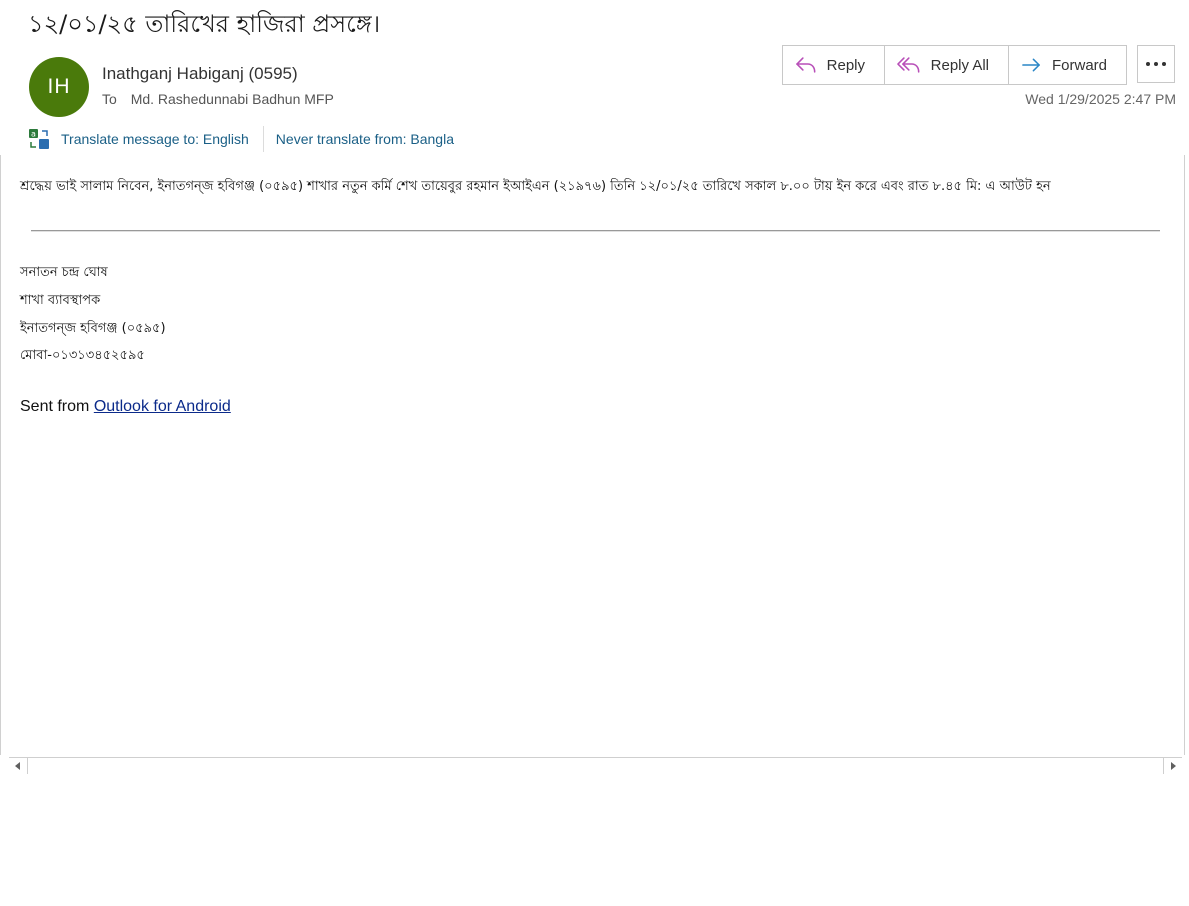 The image size is (1189, 906). I want to click on message-date: Wed 1/29/2025 2:47 PM, so click(1100, 99).